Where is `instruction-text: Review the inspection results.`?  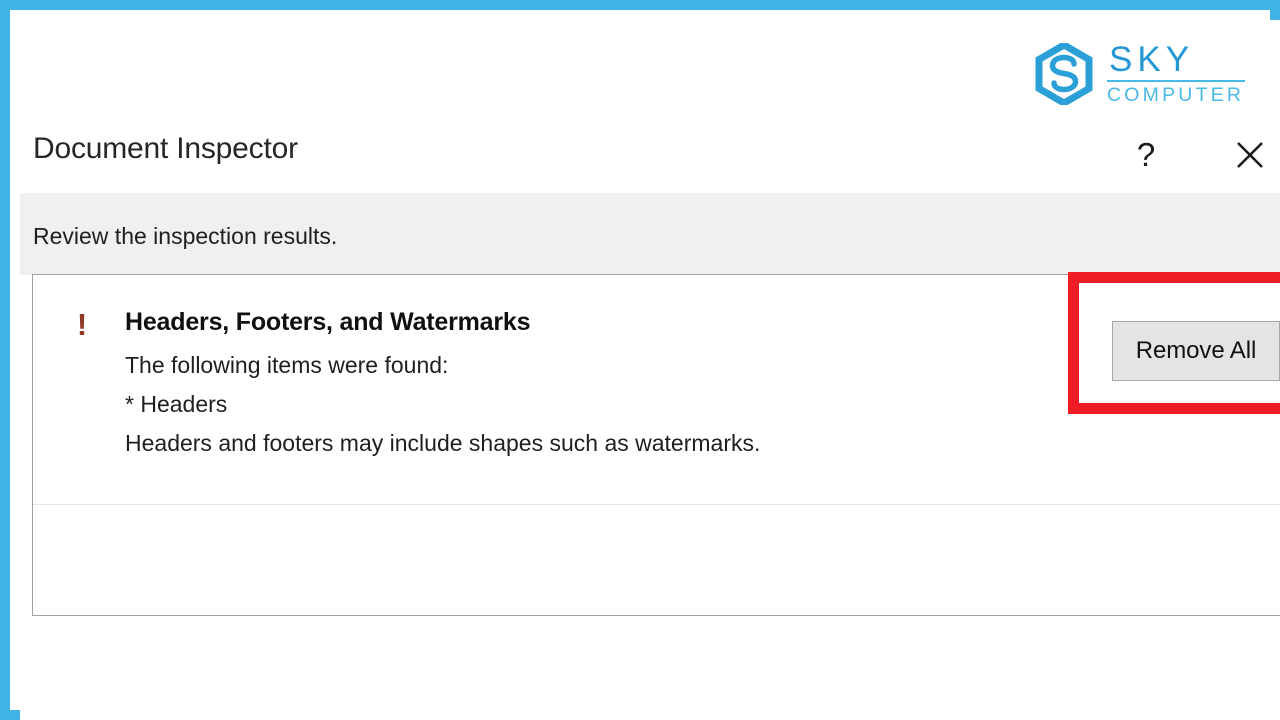
instruction-text: Review the inspection results. is located at coordinates (185, 236).